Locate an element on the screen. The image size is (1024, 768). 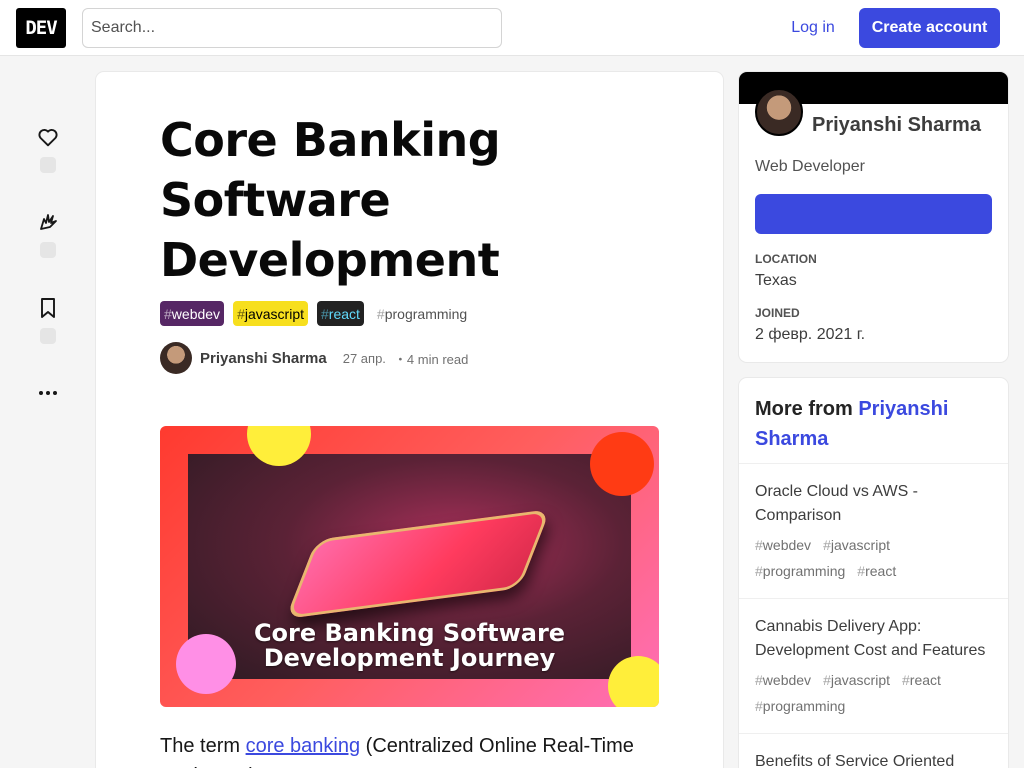
follow-button is located at coordinates (873, 214).